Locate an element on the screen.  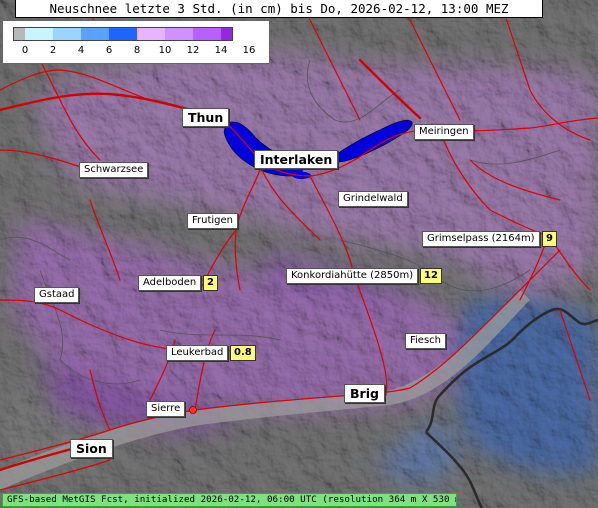
legend-tick-label: 8 is located at coordinates (137, 50).